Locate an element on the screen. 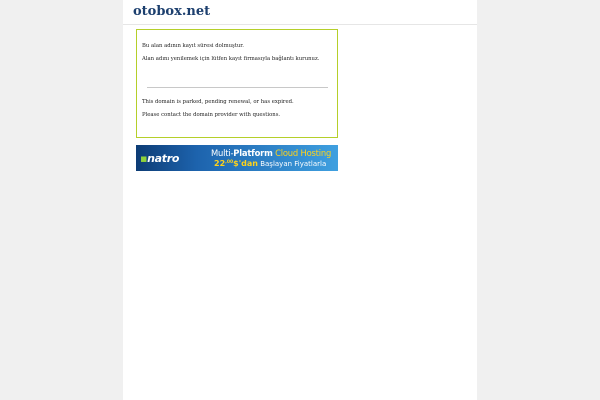 This screenshot has width=600, height=400. banner-tagline: Başlayan Fiyatlarla is located at coordinates (293, 164).